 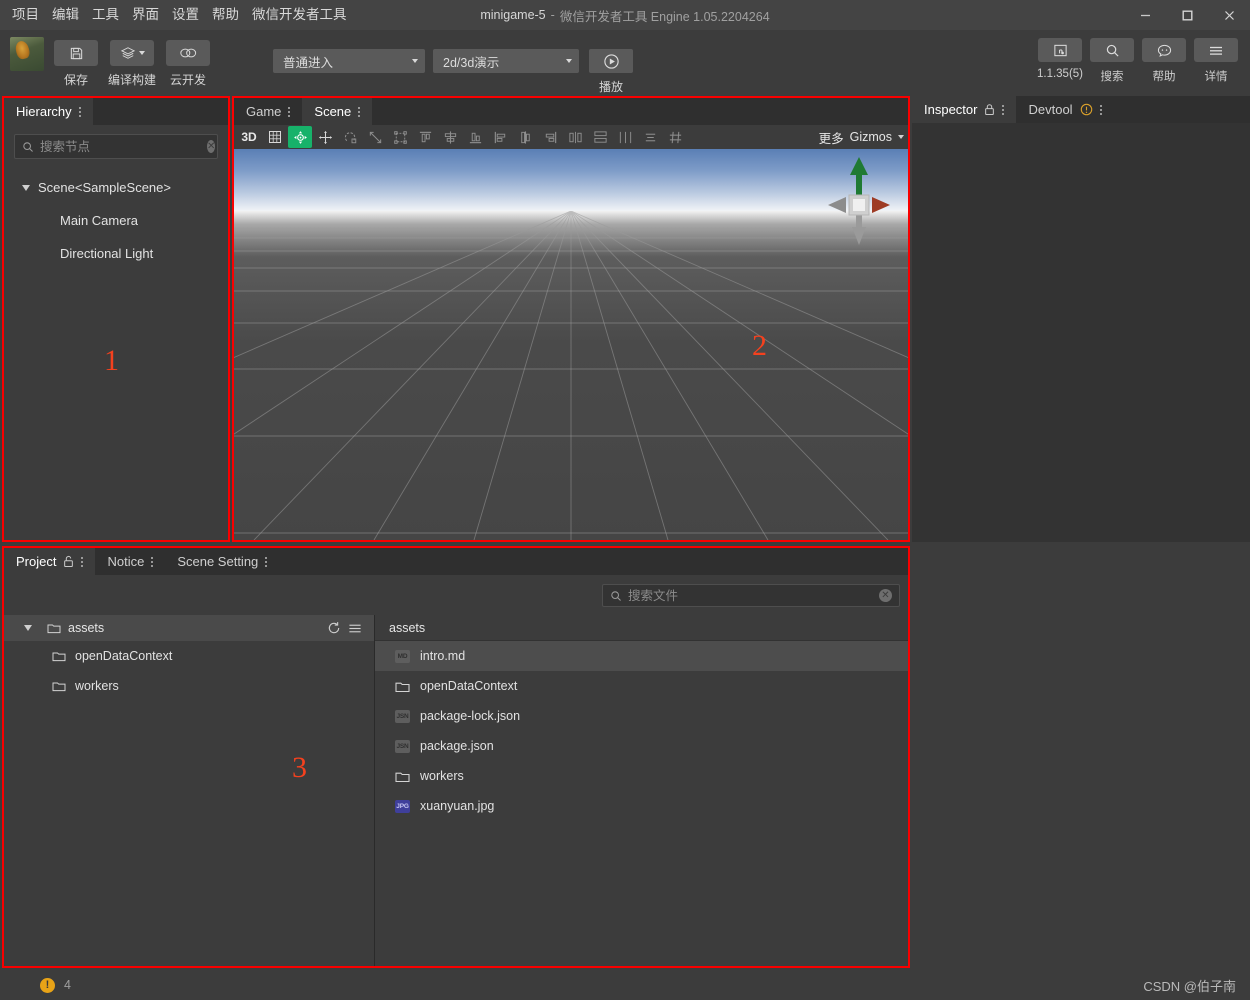 I want to click on game-menu-icon, so click(x=289, y=111).